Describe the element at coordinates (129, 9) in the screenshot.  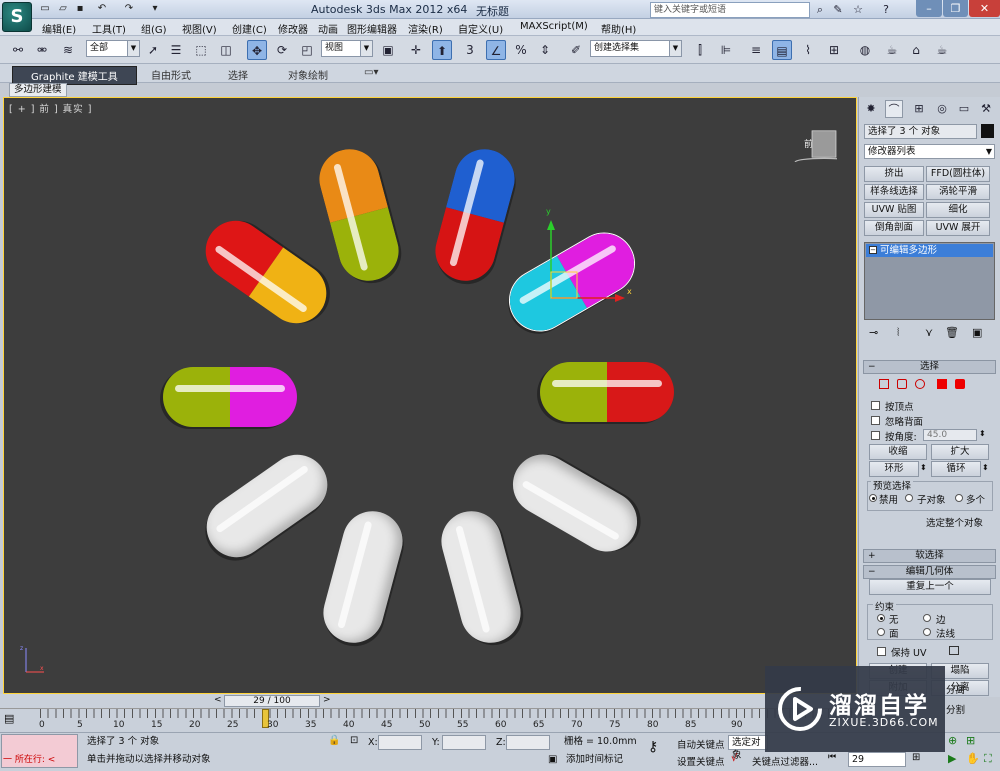
I see `redo-icon: ↷` at that location.